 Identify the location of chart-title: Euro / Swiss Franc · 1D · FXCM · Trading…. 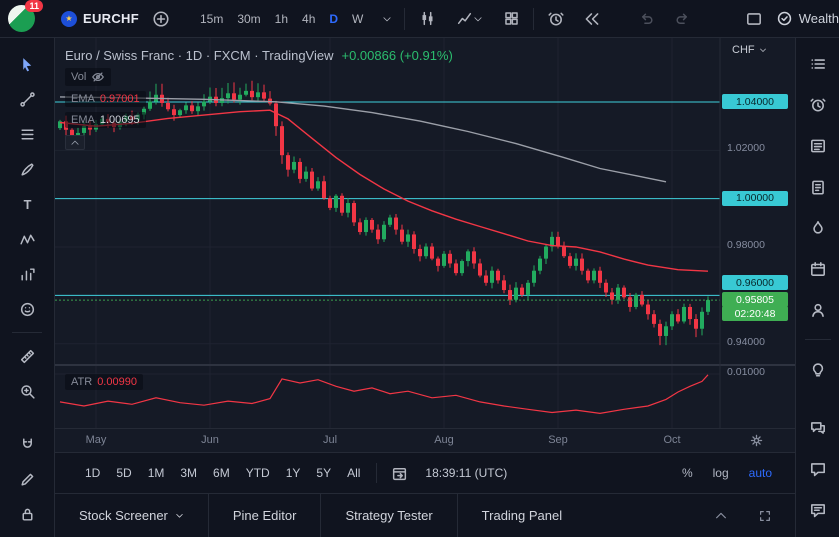
(199, 55).